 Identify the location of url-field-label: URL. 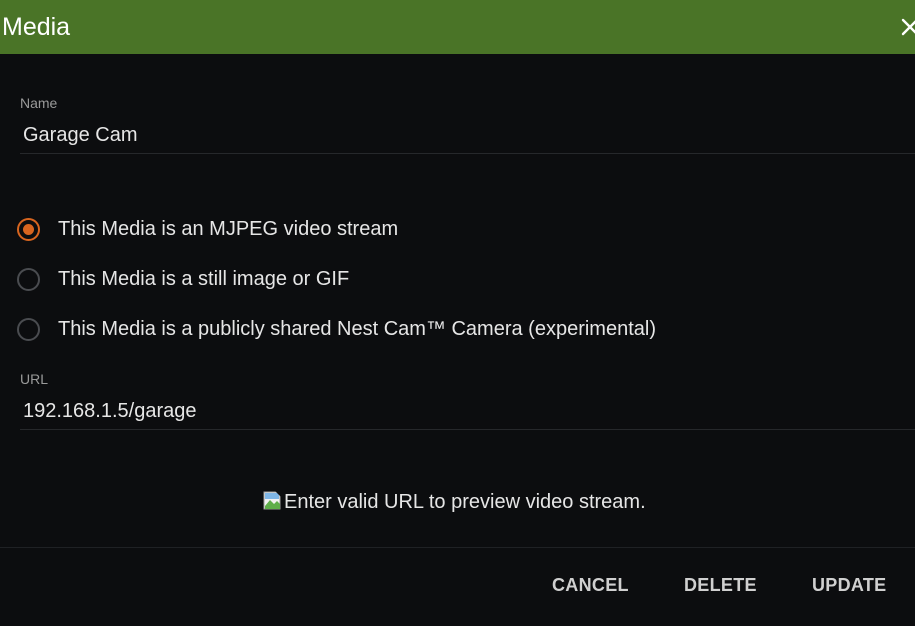
(34, 379).